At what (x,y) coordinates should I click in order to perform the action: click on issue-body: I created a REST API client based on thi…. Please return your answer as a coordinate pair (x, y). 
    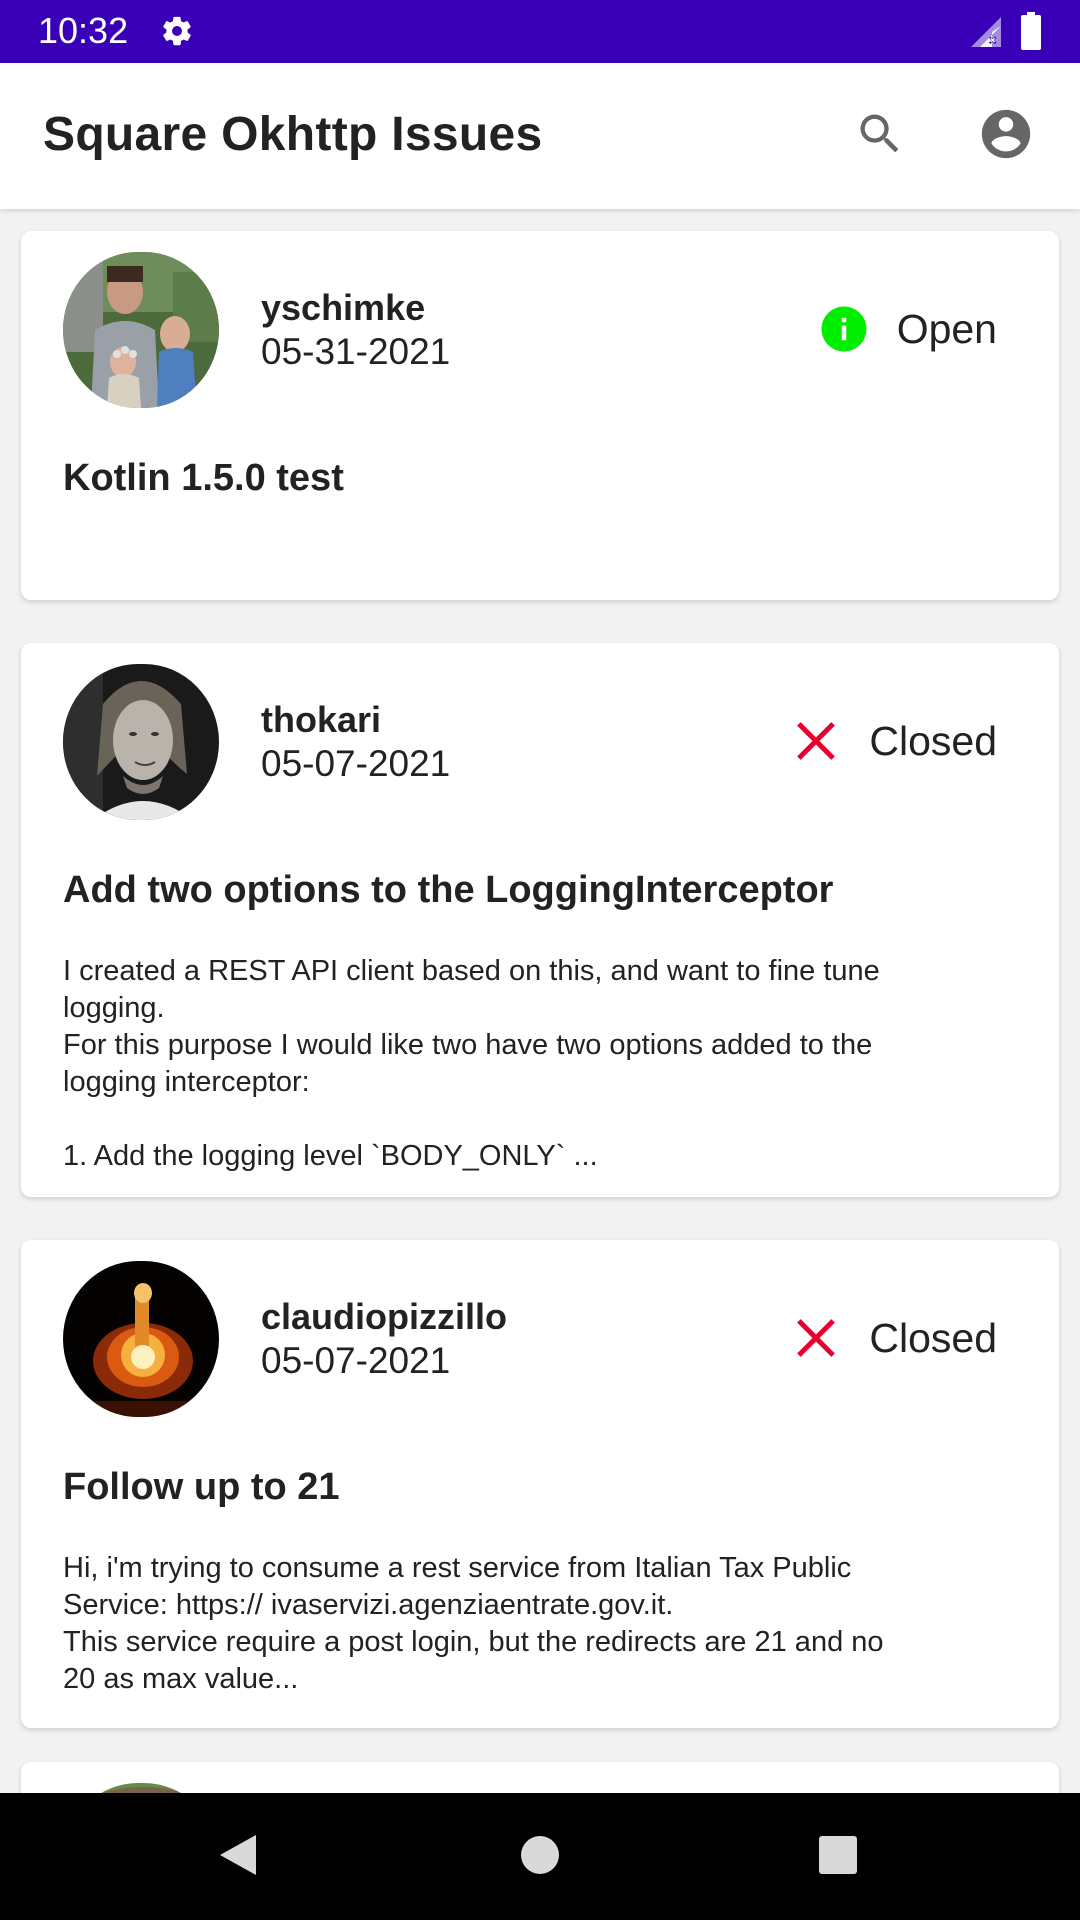
    Looking at the image, I should click on (471, 1063).